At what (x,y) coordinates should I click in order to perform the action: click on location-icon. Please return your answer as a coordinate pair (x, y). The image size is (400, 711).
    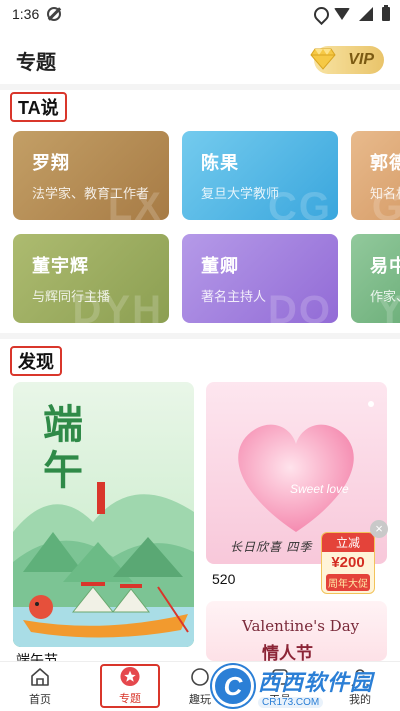
    Looking at the image, I should click on (319, 14).